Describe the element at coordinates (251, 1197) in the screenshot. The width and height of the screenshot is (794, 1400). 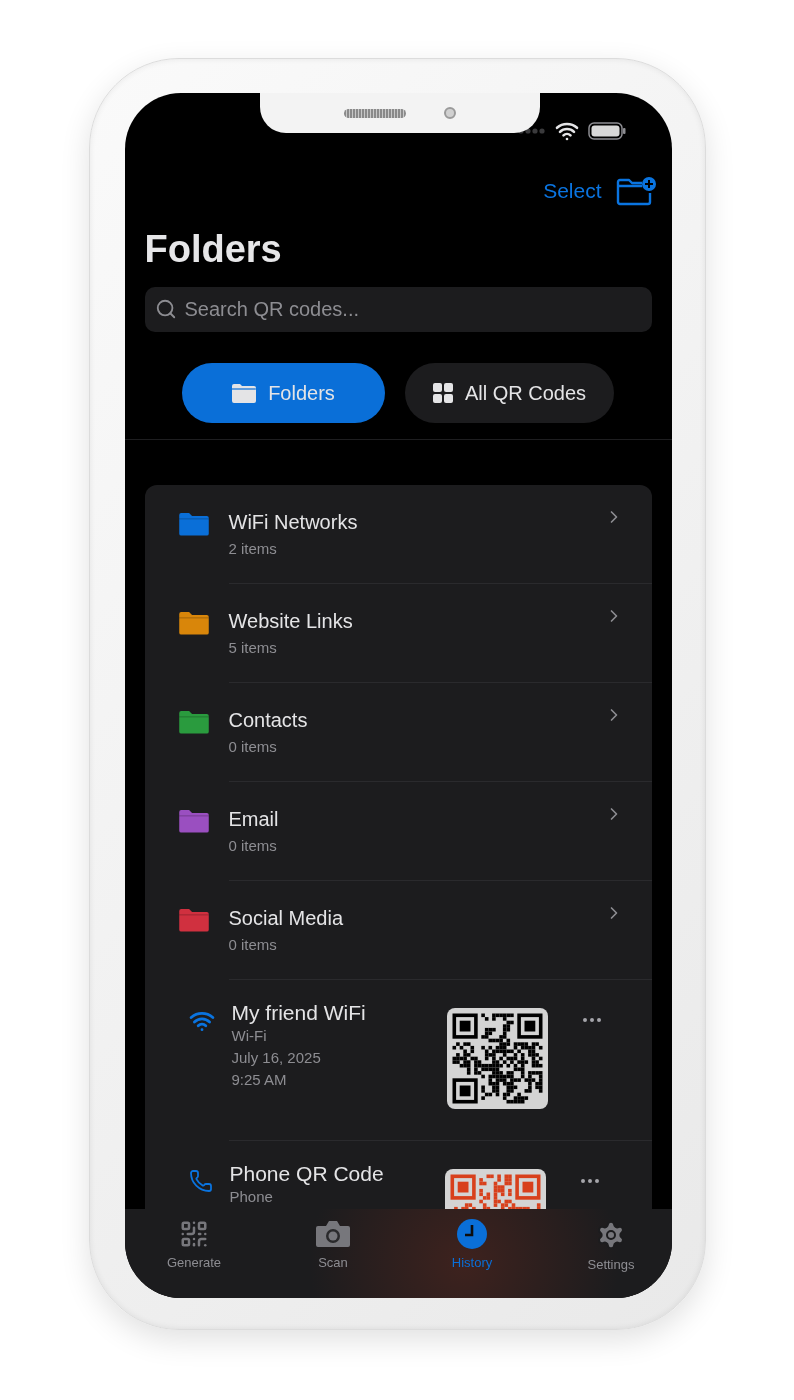
I see `code-type: Phone` at that location.